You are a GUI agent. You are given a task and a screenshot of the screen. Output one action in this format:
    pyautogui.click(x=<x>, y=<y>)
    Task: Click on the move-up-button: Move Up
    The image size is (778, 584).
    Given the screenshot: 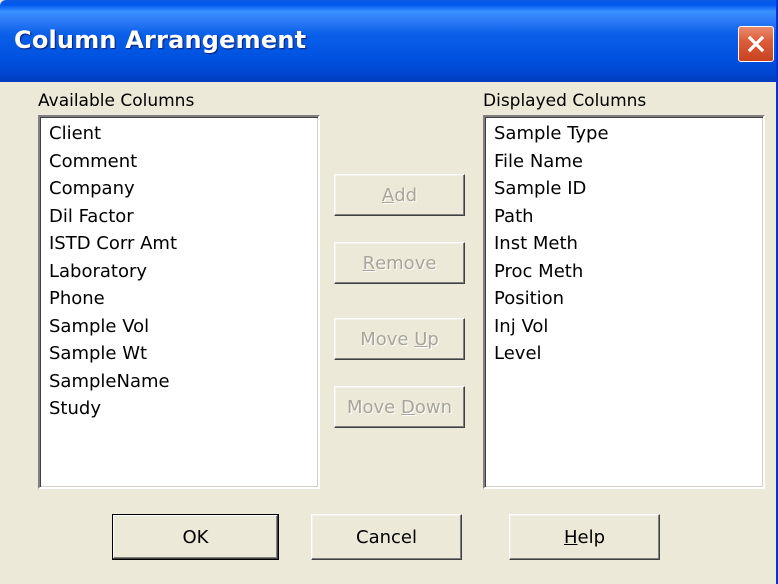 What is the action you would take?
    pyautogui.click(x=399, y=339)
    